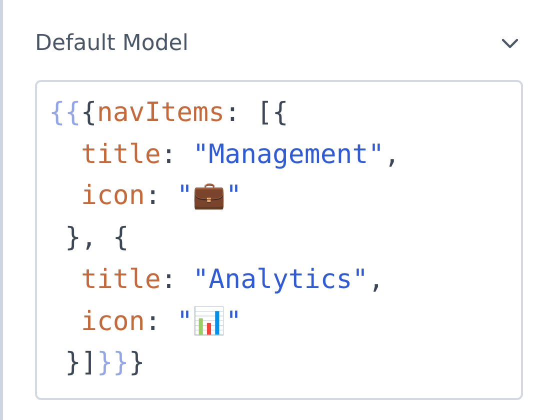  I want to click on code-line: {{{navItems: [{, so click(169, 113).